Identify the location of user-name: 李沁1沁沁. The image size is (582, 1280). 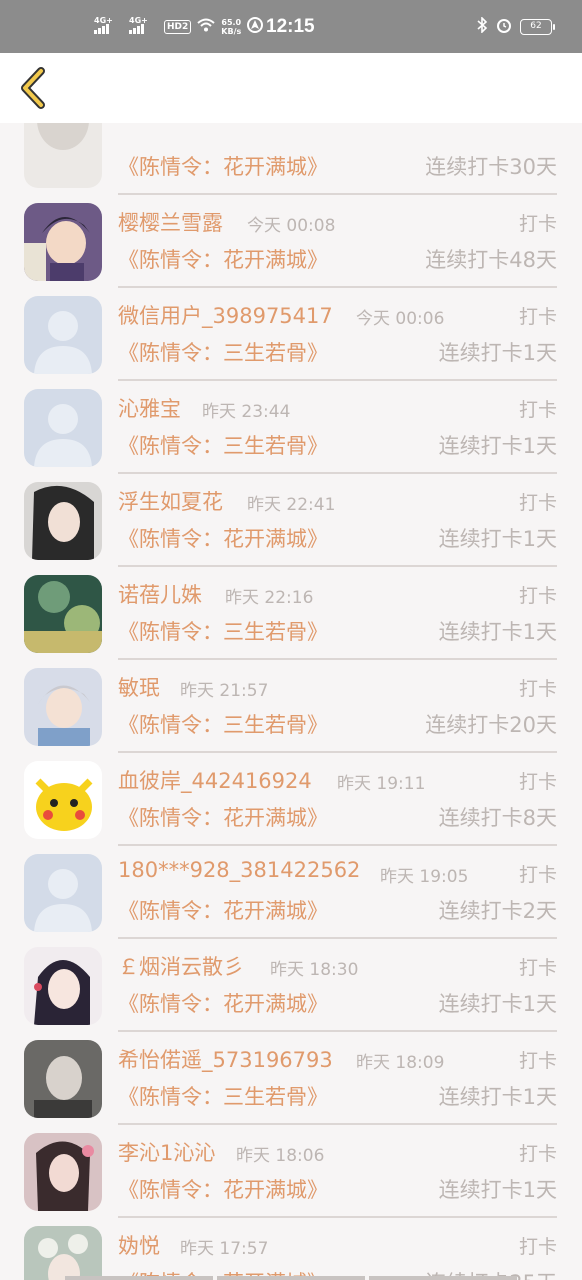
(166, 1152).